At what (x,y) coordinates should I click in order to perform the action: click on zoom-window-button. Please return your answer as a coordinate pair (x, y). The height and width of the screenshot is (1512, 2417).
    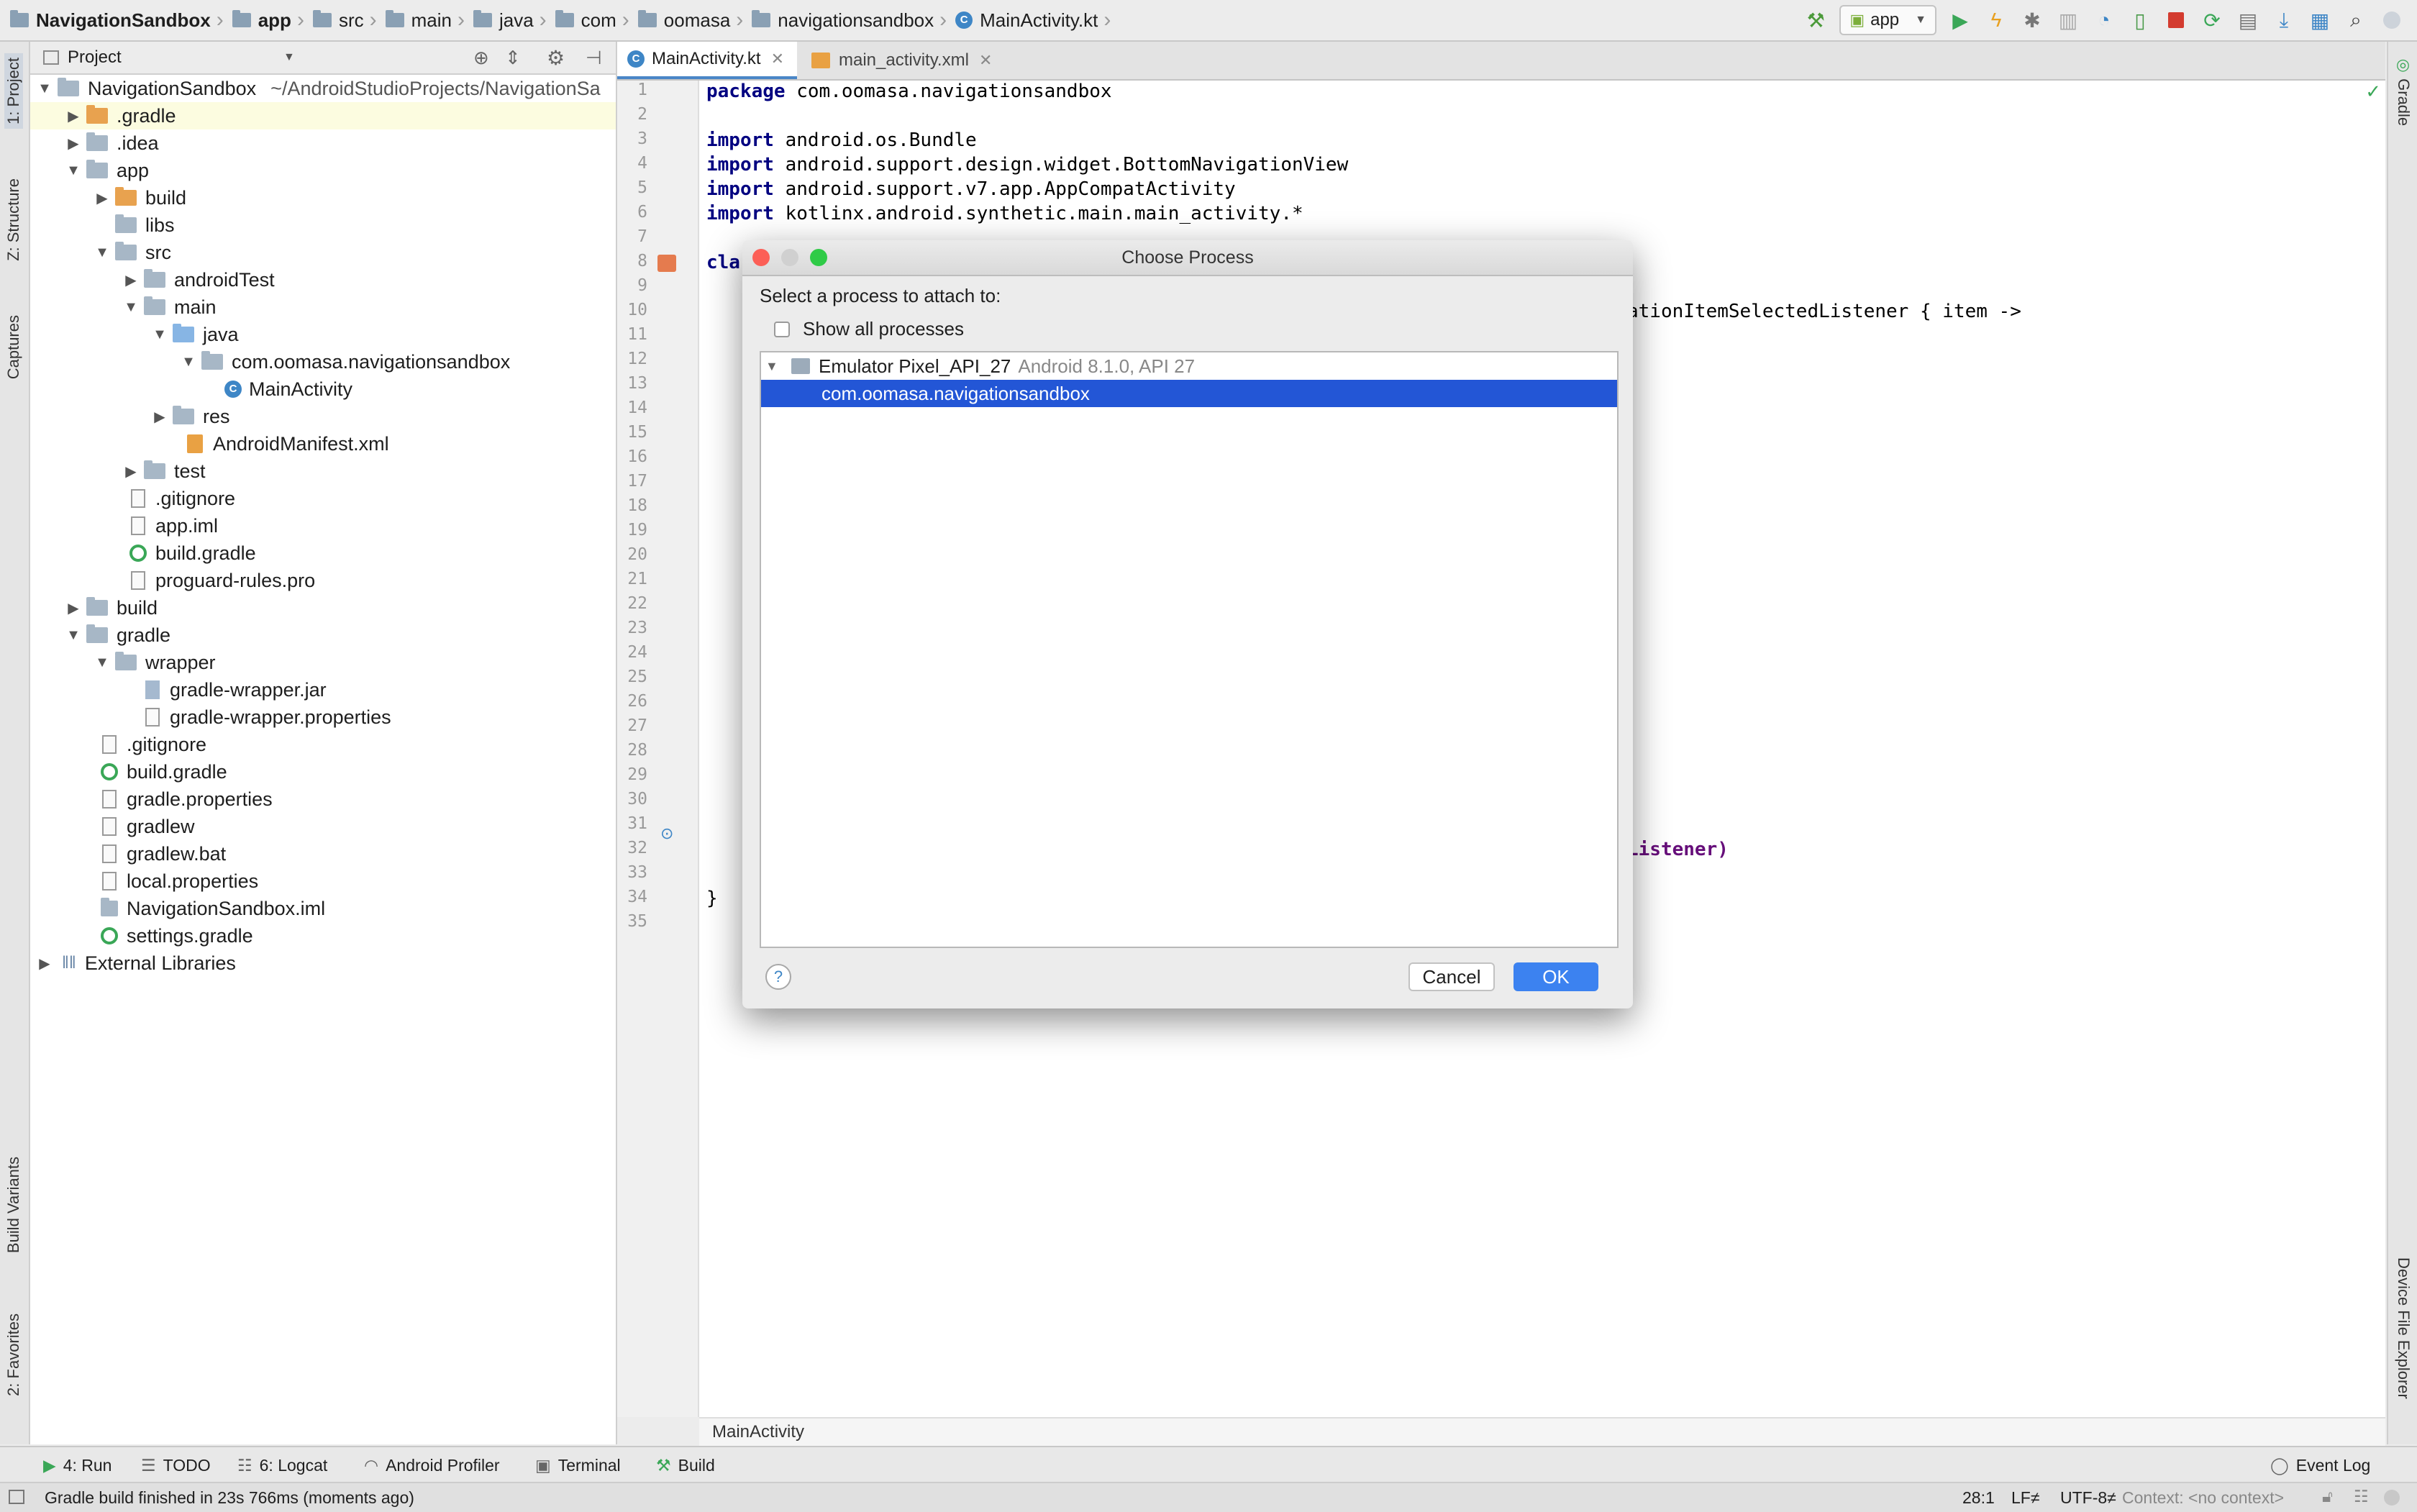
    Looking at the image, I should click on (818, 257).